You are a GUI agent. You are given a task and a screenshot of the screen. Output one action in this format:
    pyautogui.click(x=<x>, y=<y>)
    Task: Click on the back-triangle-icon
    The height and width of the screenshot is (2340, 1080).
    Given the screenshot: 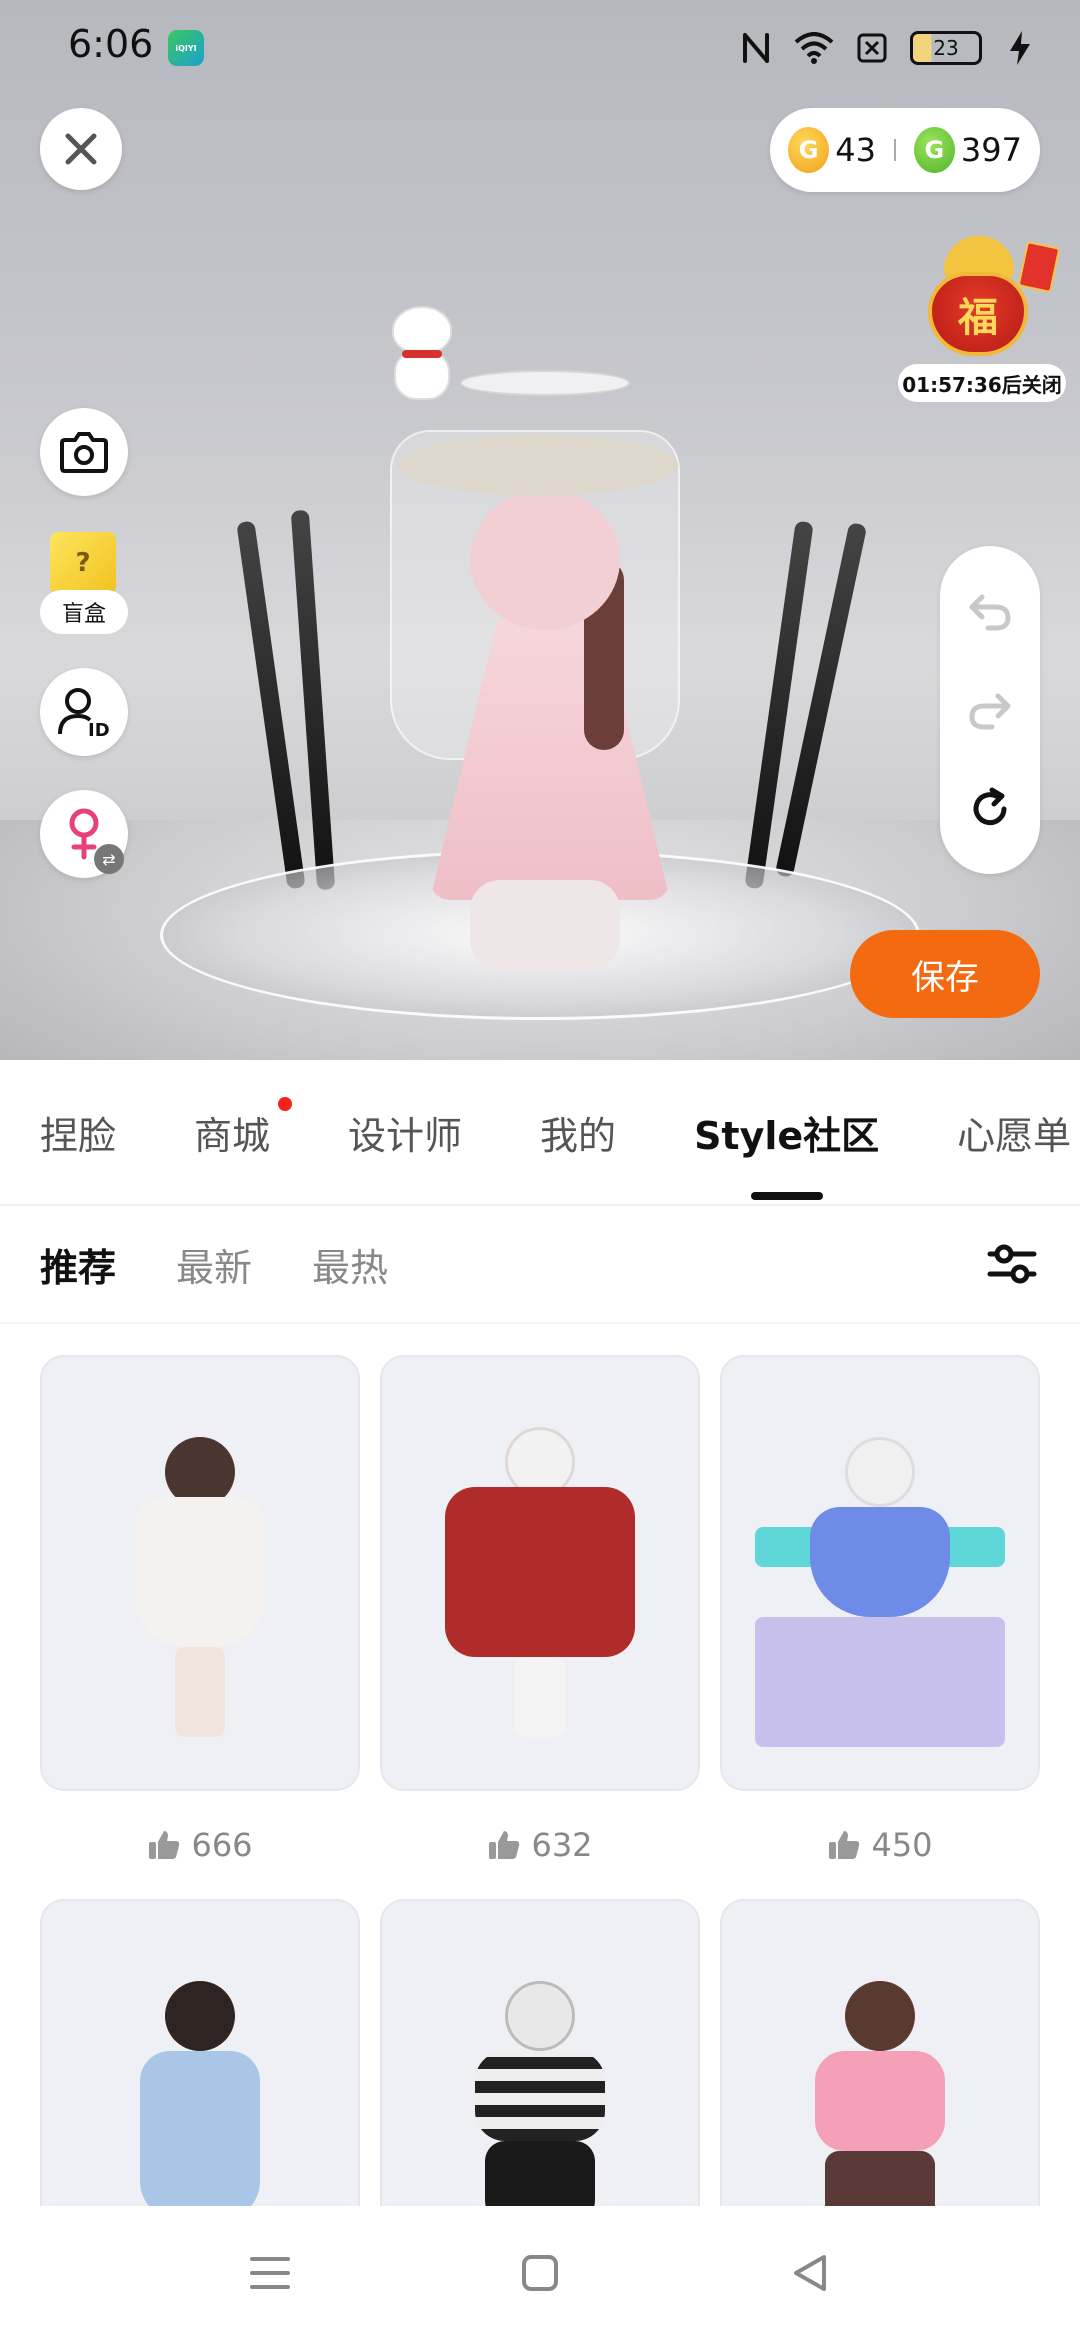 What is the action you would take?
    pyautogui.click(x=810, y=2273)
    